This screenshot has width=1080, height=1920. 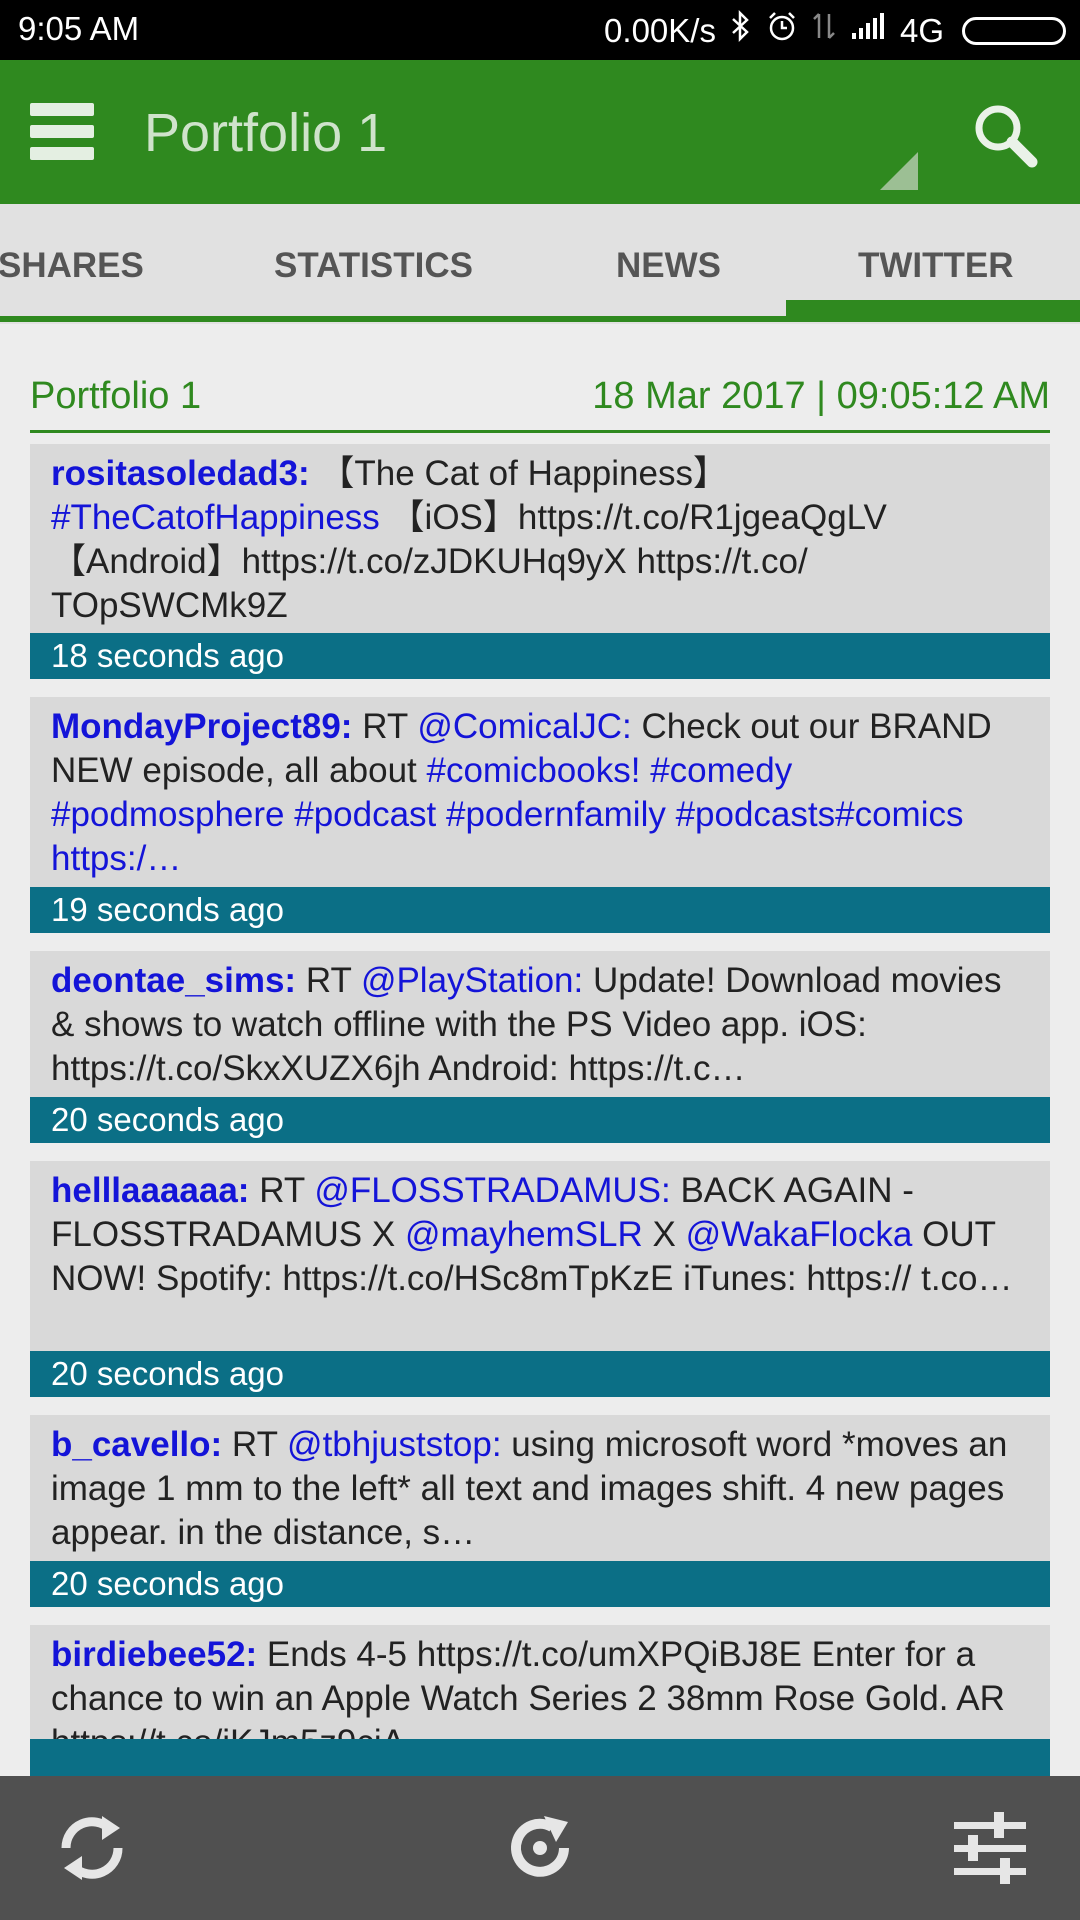 What do you see at coordinates (180, 473) in the screenshot?
I see `tweet-user: rositasoledad3:` at bounding box center [180, 473].